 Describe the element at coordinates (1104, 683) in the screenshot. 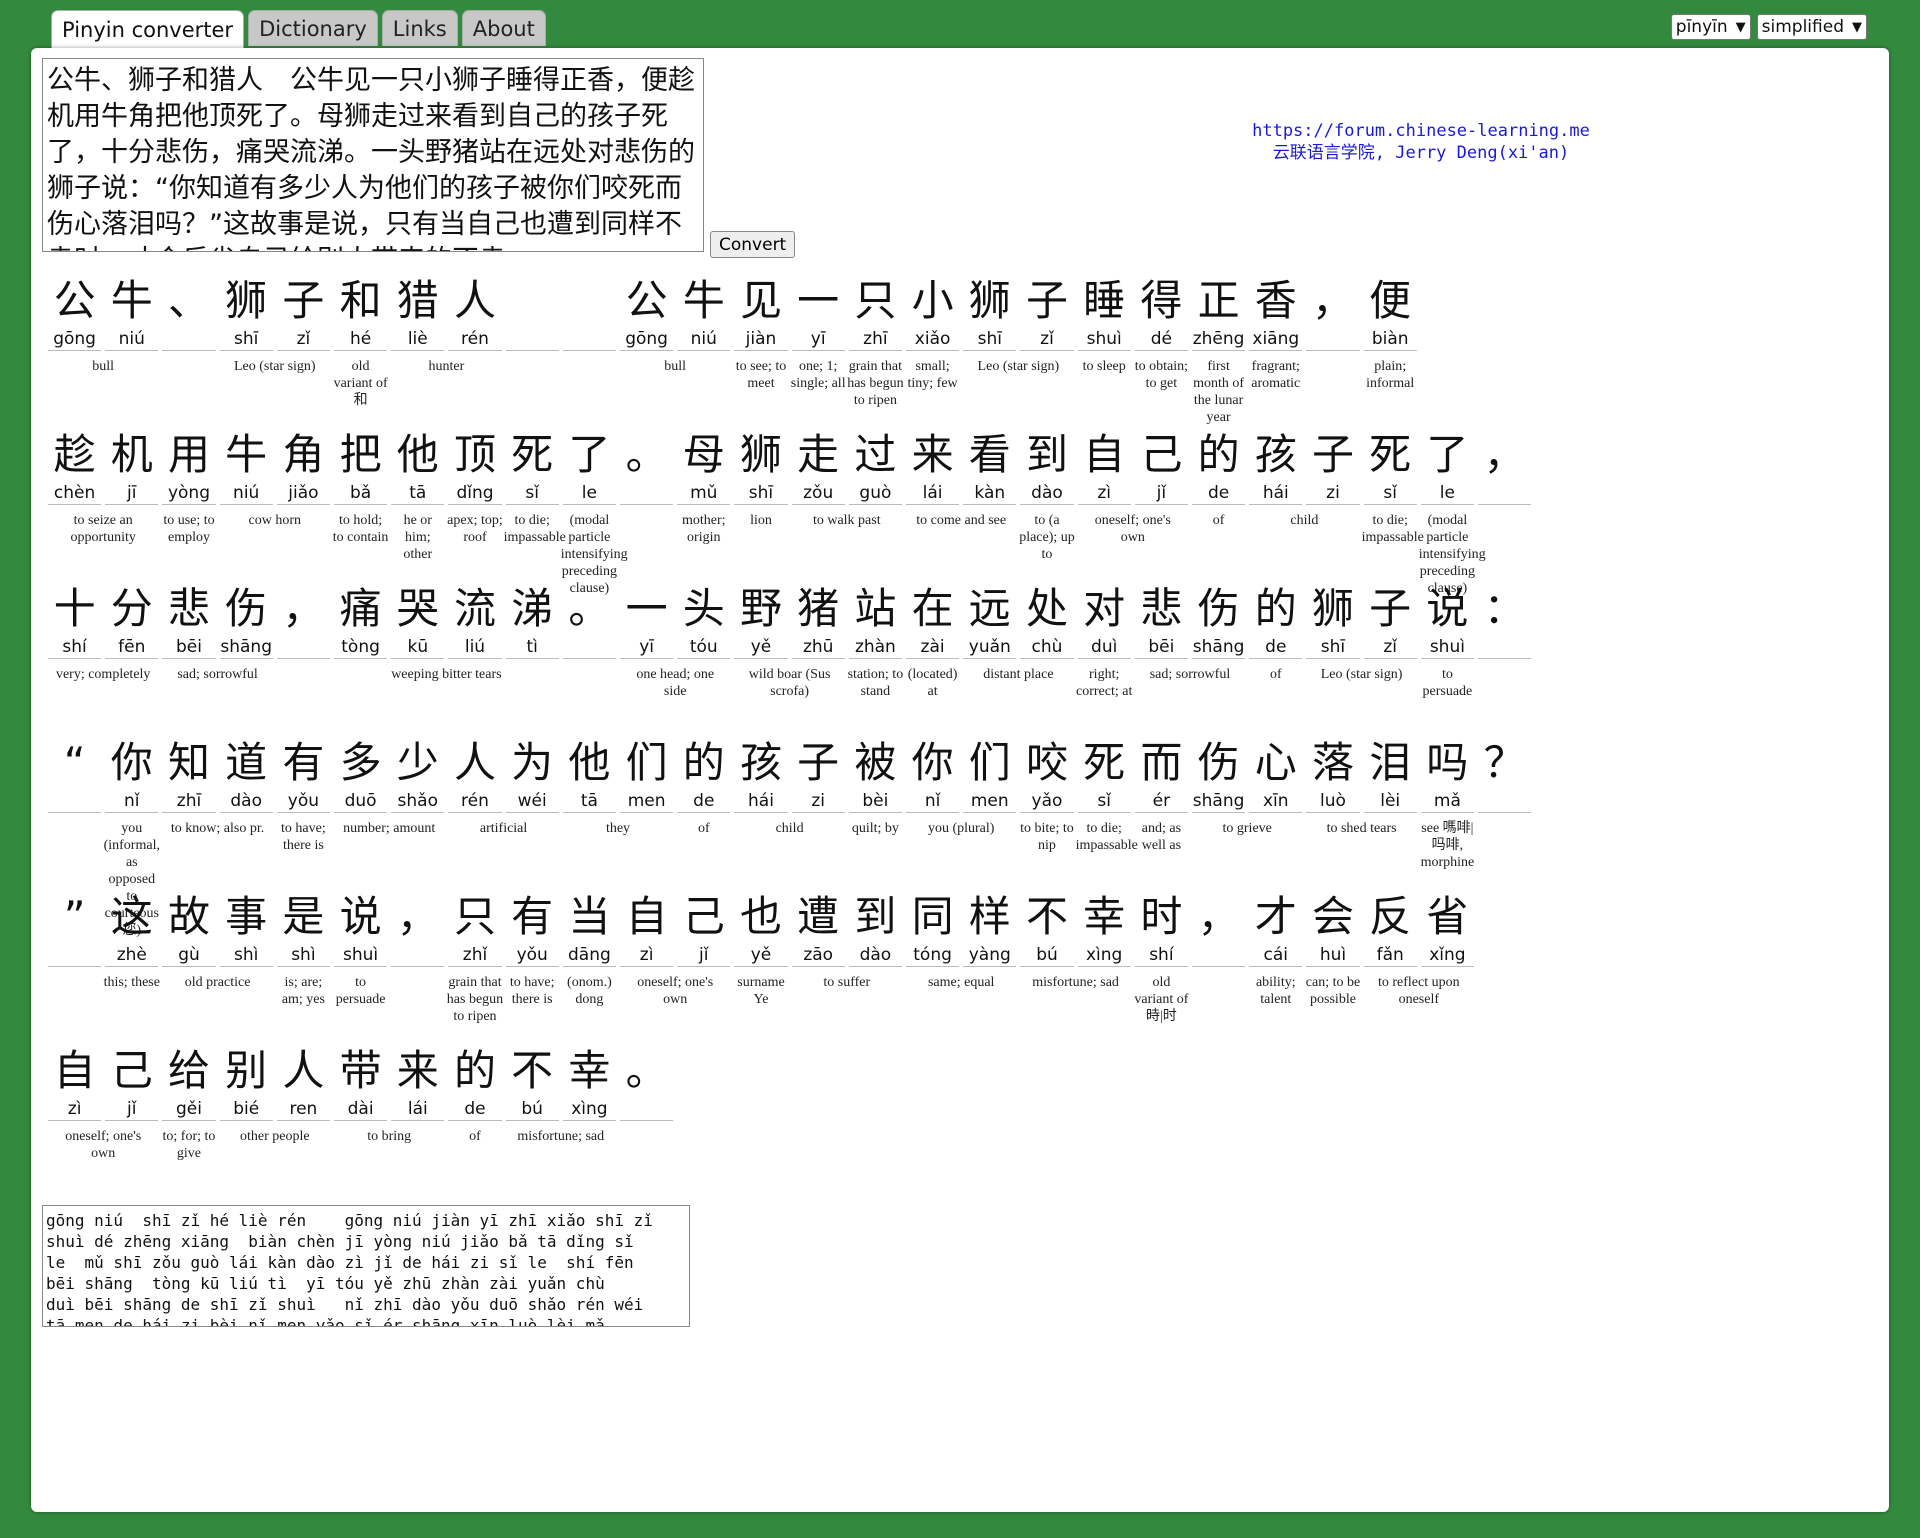

I see `gloss: right; correct; at` at that location.